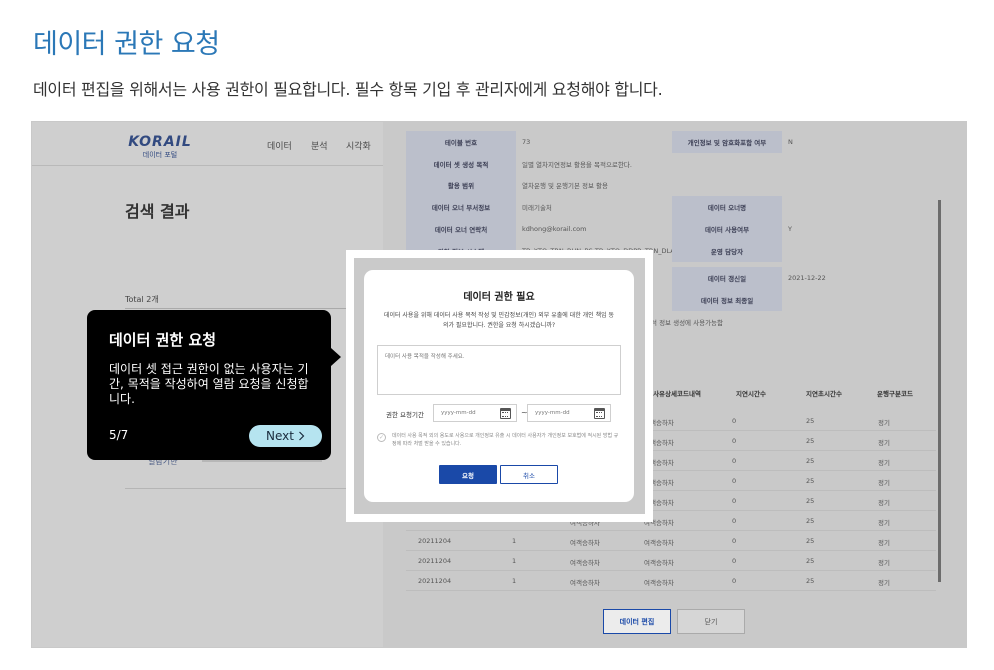 The image size is (994, 670). Describe the element at coordinates (254, 308) in the screenshot. I see `results-divider` at that location.